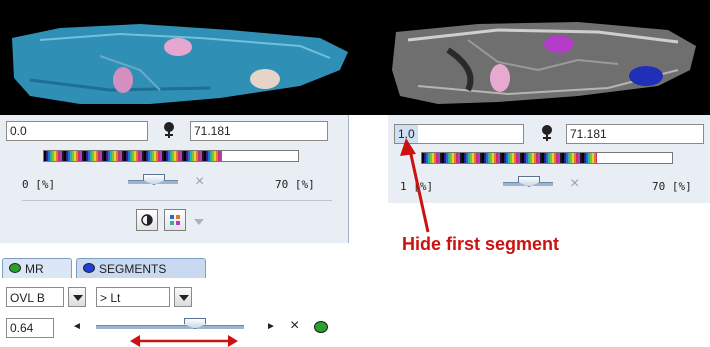  I want to click on right-thermometer-icon, so click(547, 133).